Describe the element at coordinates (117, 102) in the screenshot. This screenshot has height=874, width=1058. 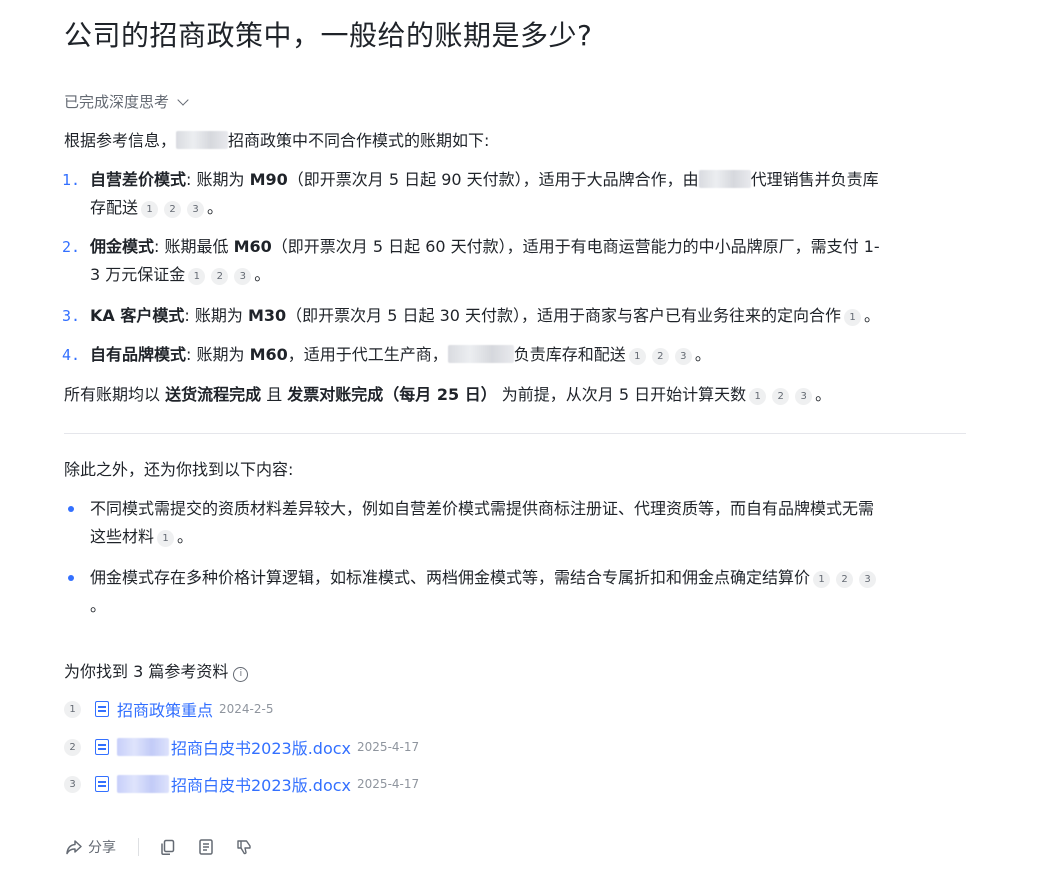
I see `thinking-label: 已完成深度思考` at that location.